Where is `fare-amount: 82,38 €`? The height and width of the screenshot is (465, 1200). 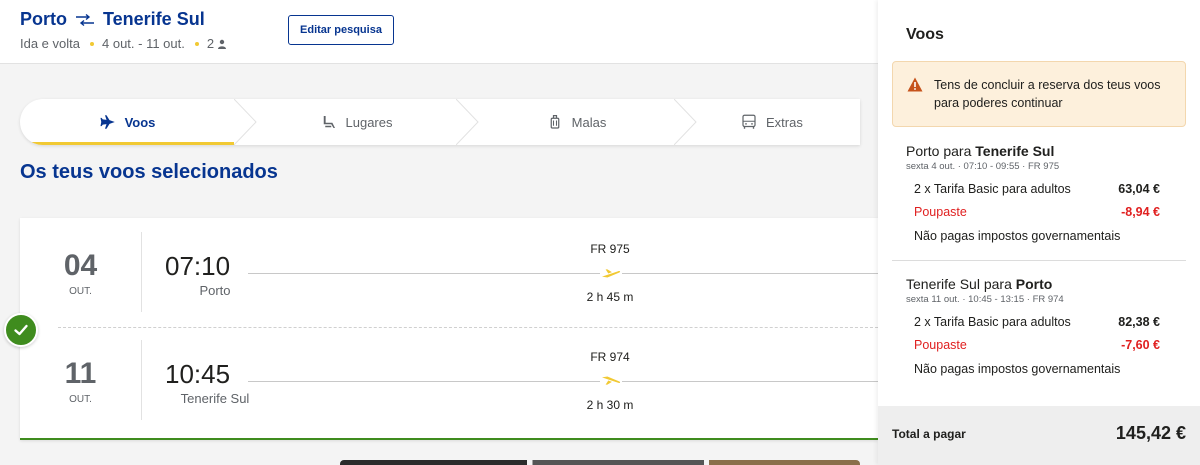
fare-amount: 82,38 € is located at coordinates (1139, 322).